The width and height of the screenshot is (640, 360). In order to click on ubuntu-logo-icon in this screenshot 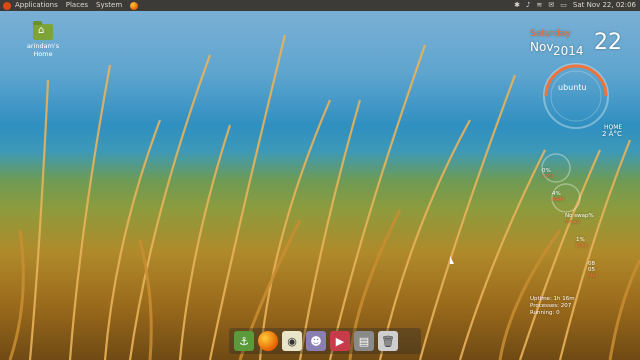, I will do `click(7, 5)`.